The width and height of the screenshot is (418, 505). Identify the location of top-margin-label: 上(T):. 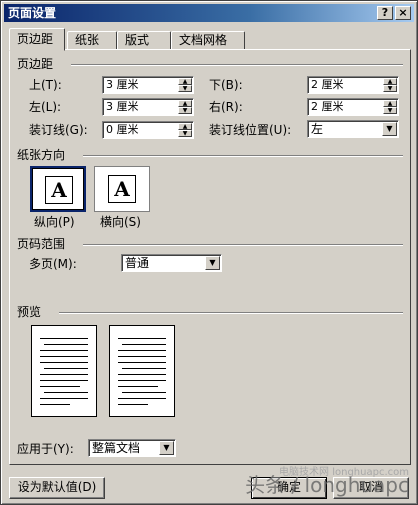
(45, 85).